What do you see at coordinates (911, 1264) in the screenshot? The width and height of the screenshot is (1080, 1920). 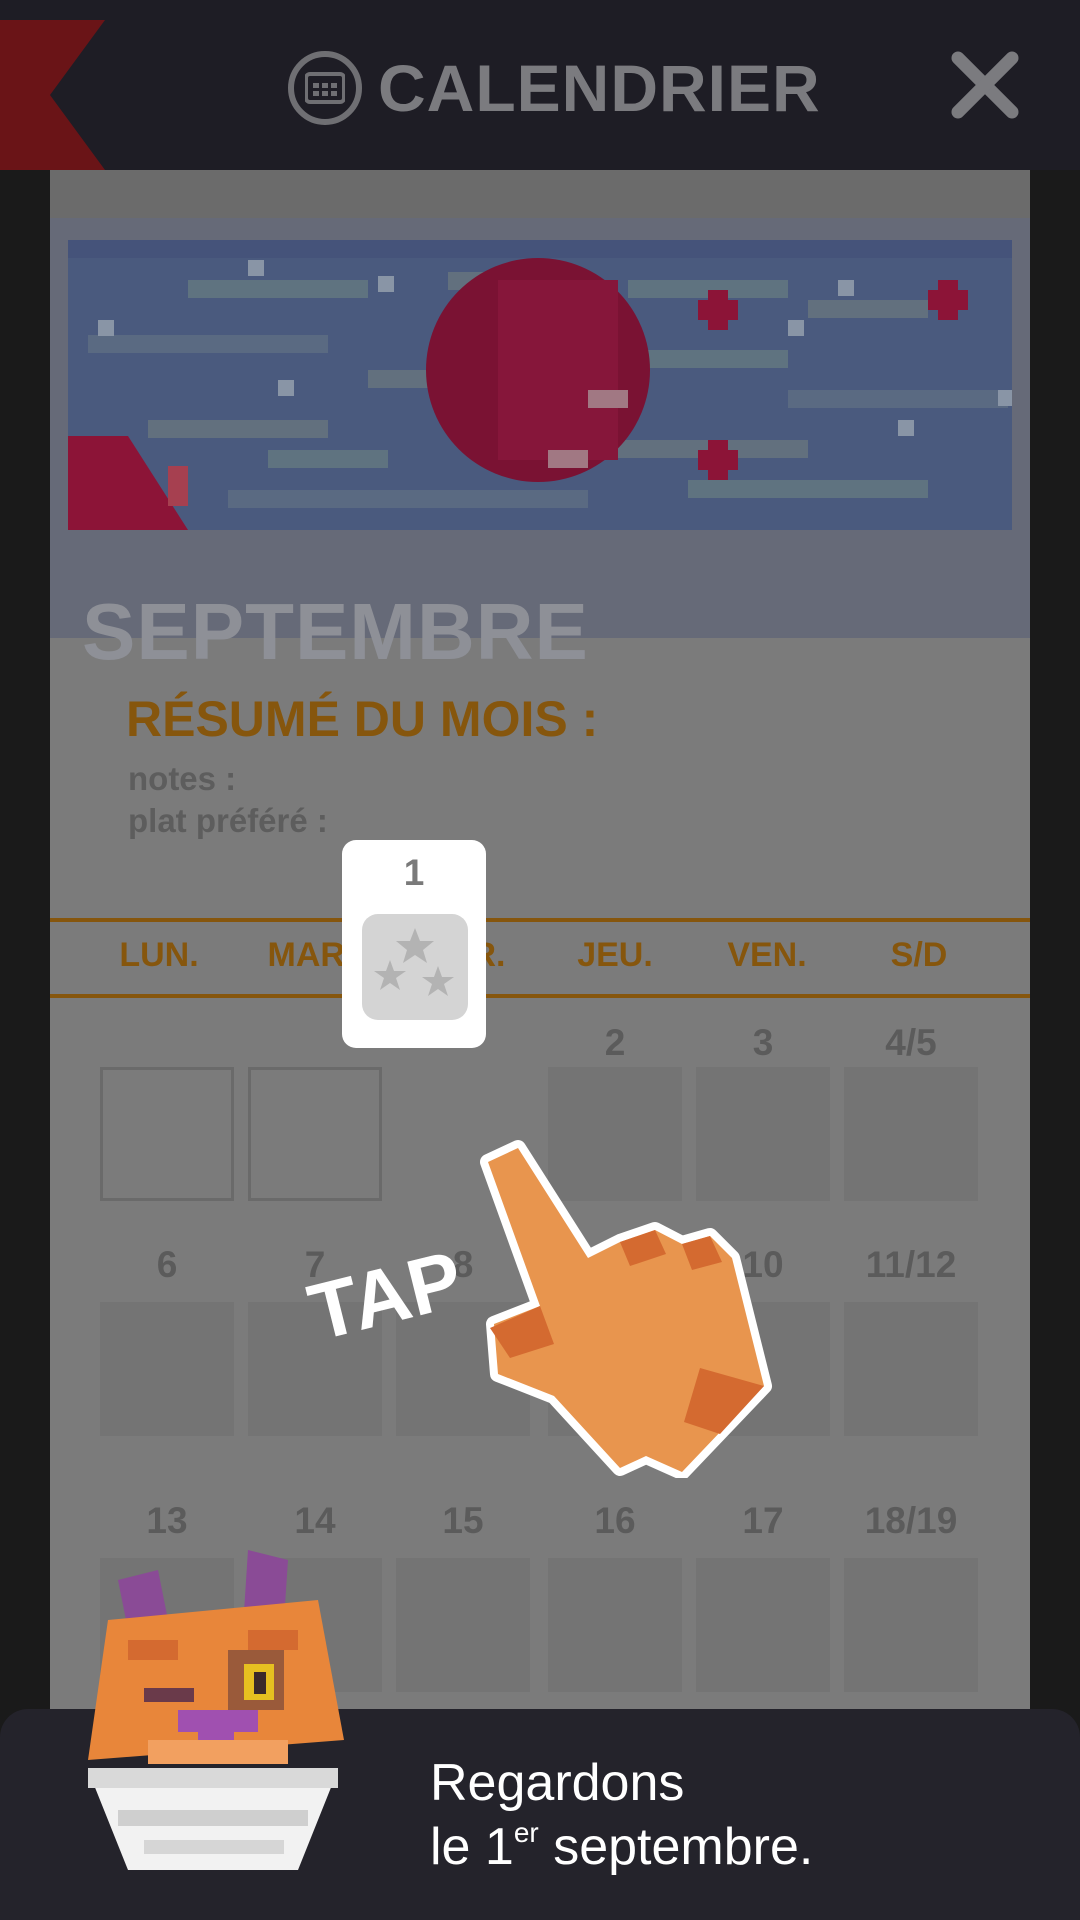 I see `day-number: 11/12` at bounding box center [911, 1264].